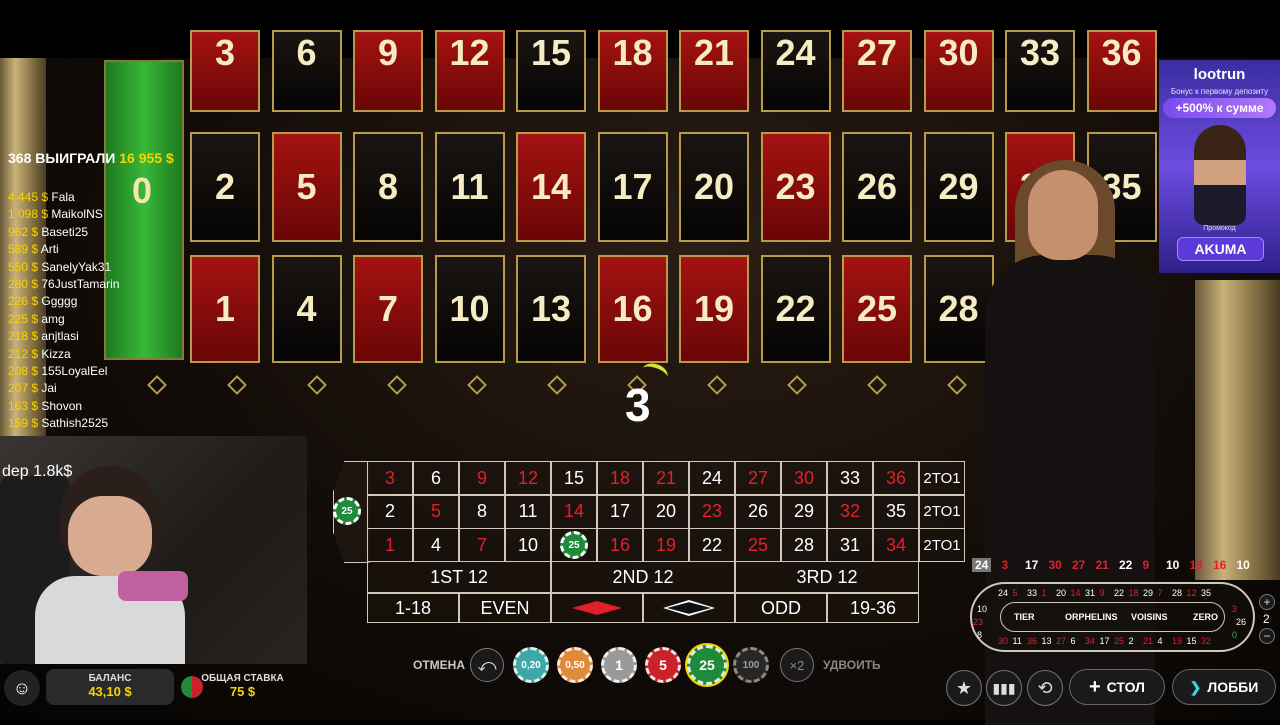 The height and width of the screenshot is (725, 1280). What do you see at coordinates (1241, 622) in the screenshot?
I see `racetrack-number: 26` at bounding box center [1241, 622].